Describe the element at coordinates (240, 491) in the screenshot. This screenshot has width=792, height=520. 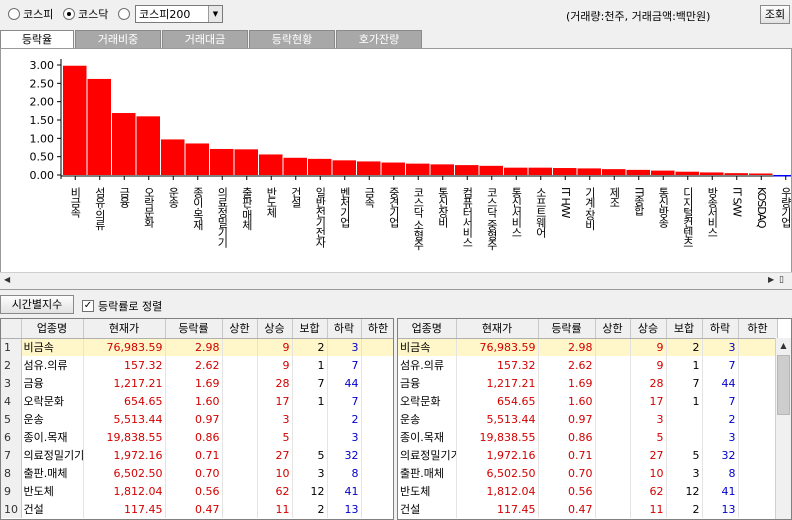
I see `cell-upper` at that location.